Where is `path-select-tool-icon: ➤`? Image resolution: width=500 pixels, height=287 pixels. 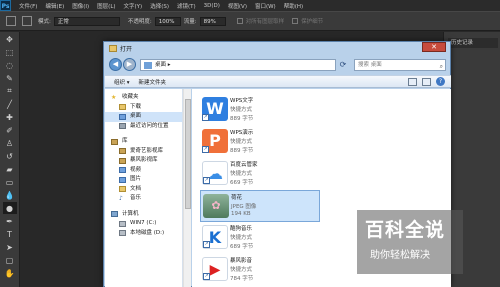
path-select-tool-icon: ➤ is located at coordinates (10, 247).